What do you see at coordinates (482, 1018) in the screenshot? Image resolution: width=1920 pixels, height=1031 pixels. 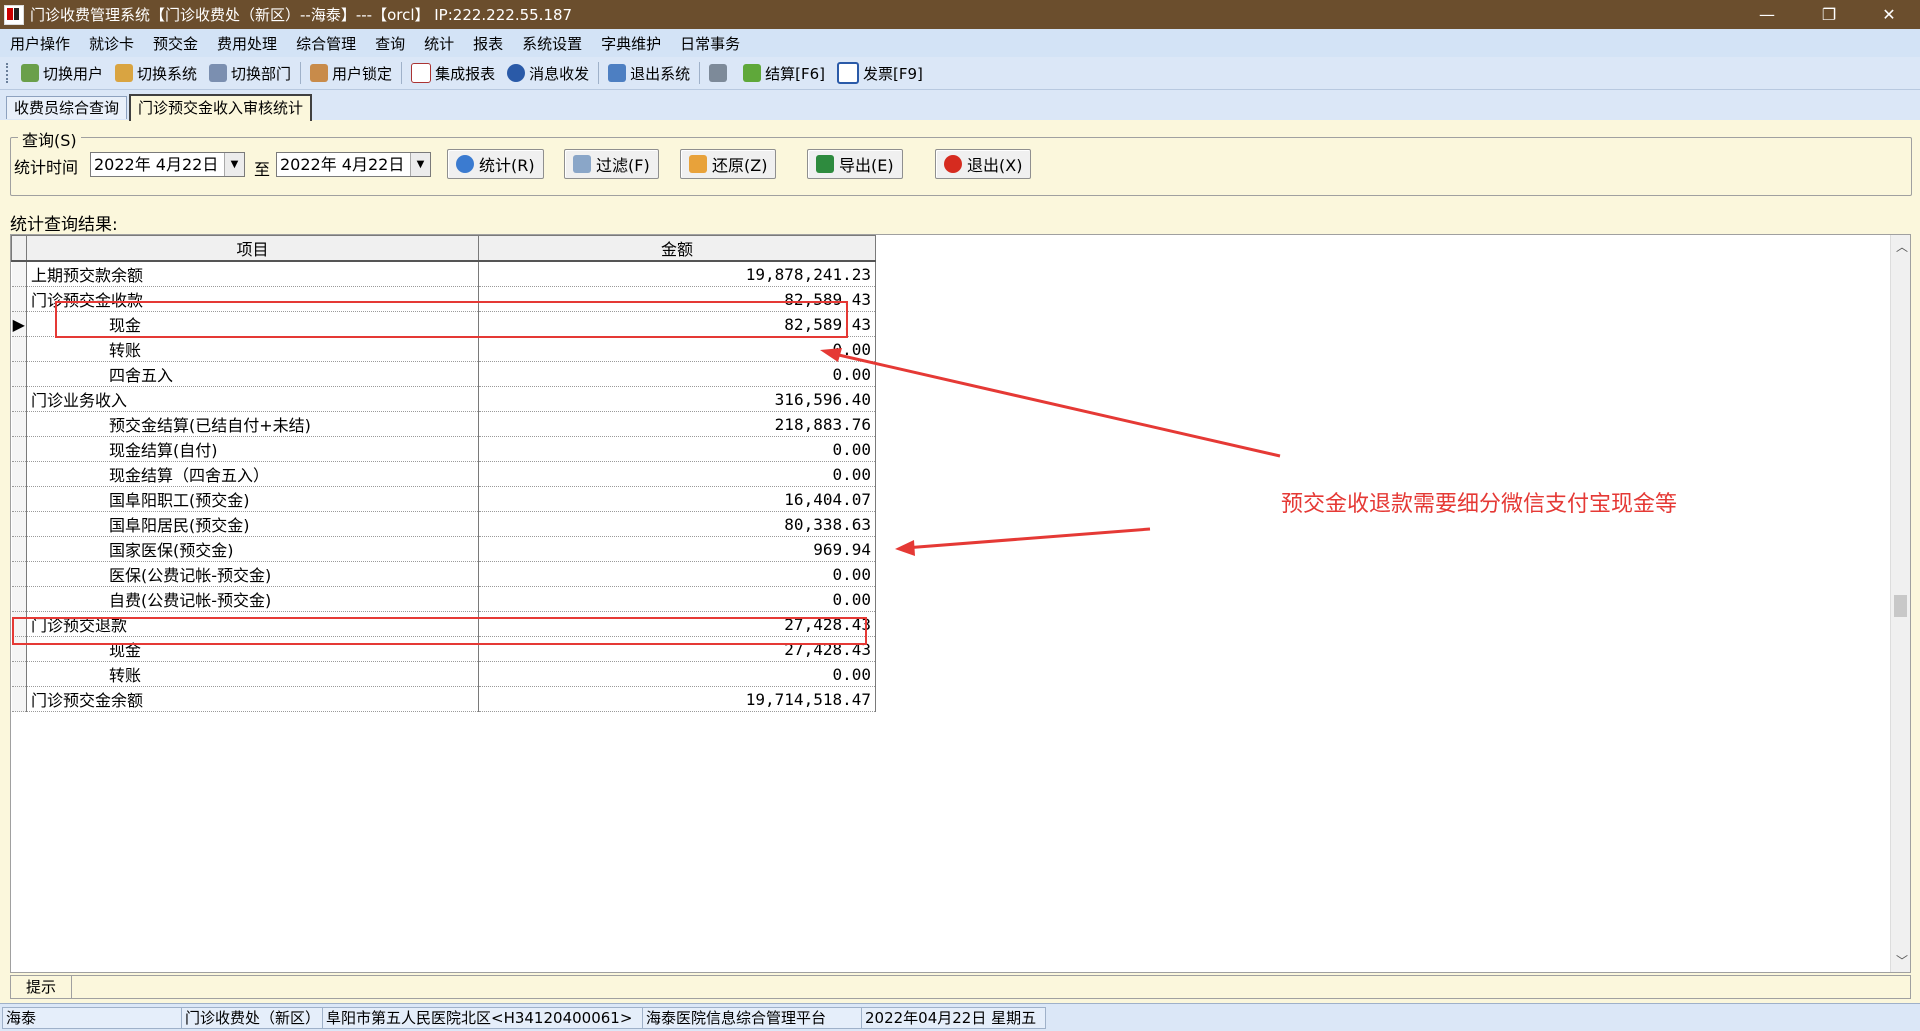 I see `status-hospital: 阜阳市第五人民医院北区<H34120400061>` at bounding box center [482, 1018].